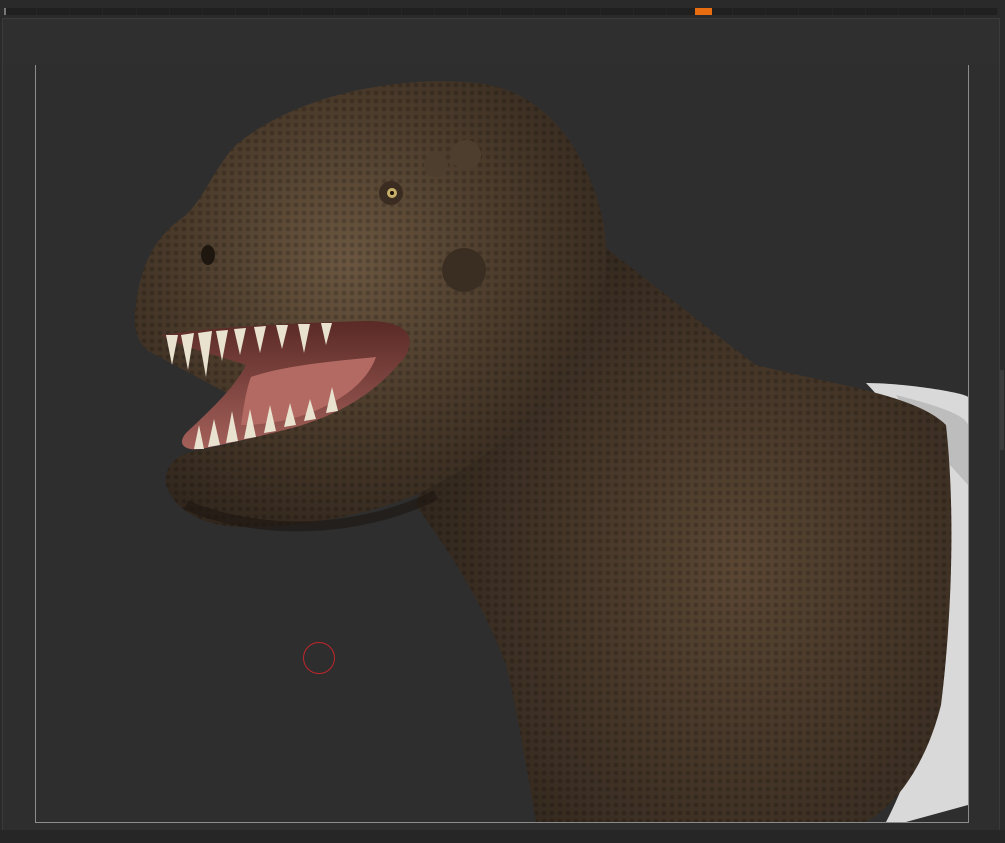 The image size is (1005, 843). I want to click on timeline-keyframe-marker-icon, so click(703, 11).